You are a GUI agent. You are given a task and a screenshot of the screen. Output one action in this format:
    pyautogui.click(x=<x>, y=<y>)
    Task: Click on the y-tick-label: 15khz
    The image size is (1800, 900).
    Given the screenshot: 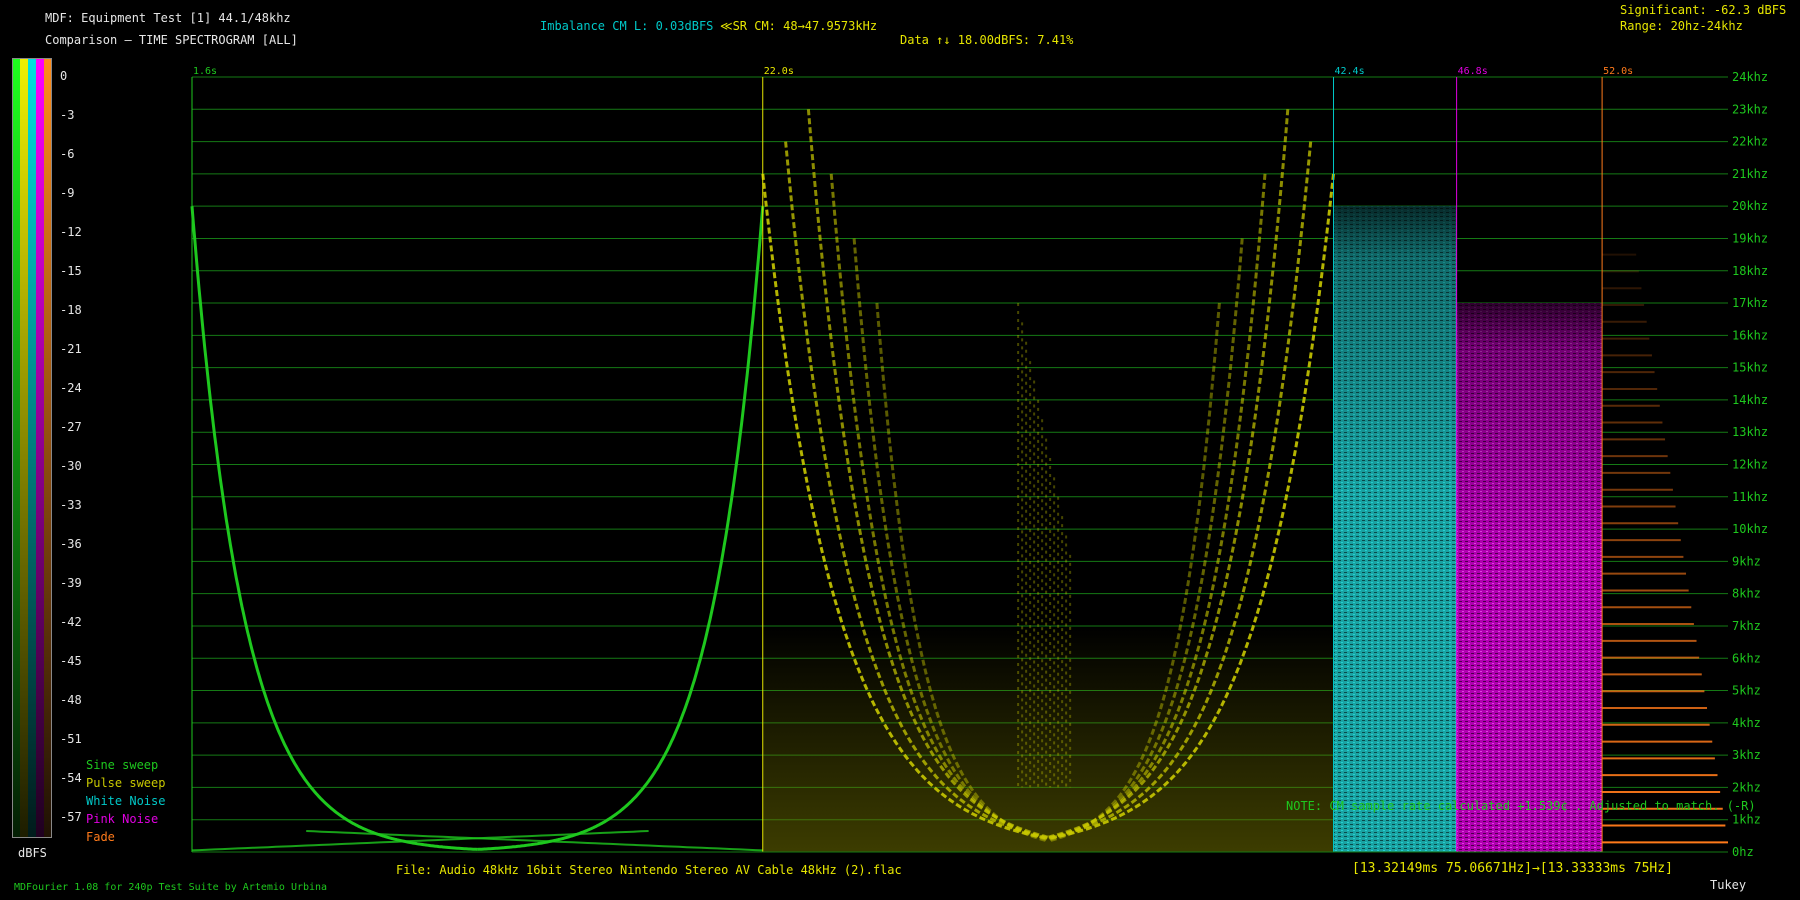 What is the action you would take?
    pyautogui.click(x=1750, y=368)
    